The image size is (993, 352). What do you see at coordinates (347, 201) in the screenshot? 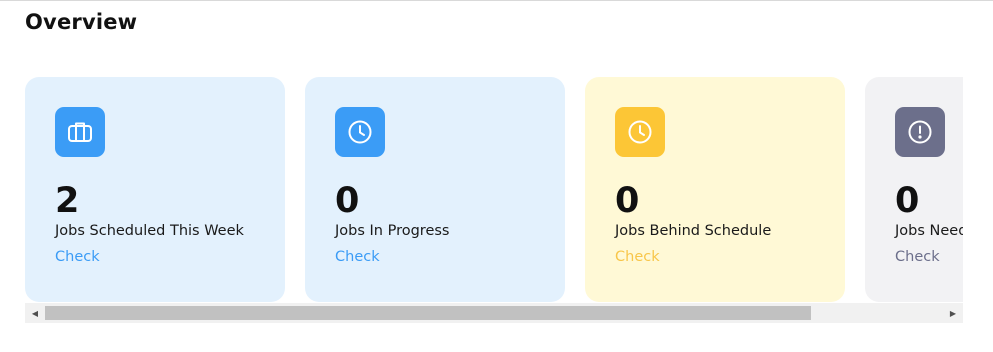
I see `jobs-in-progress-count: 0` at bounding box center [347, 201].